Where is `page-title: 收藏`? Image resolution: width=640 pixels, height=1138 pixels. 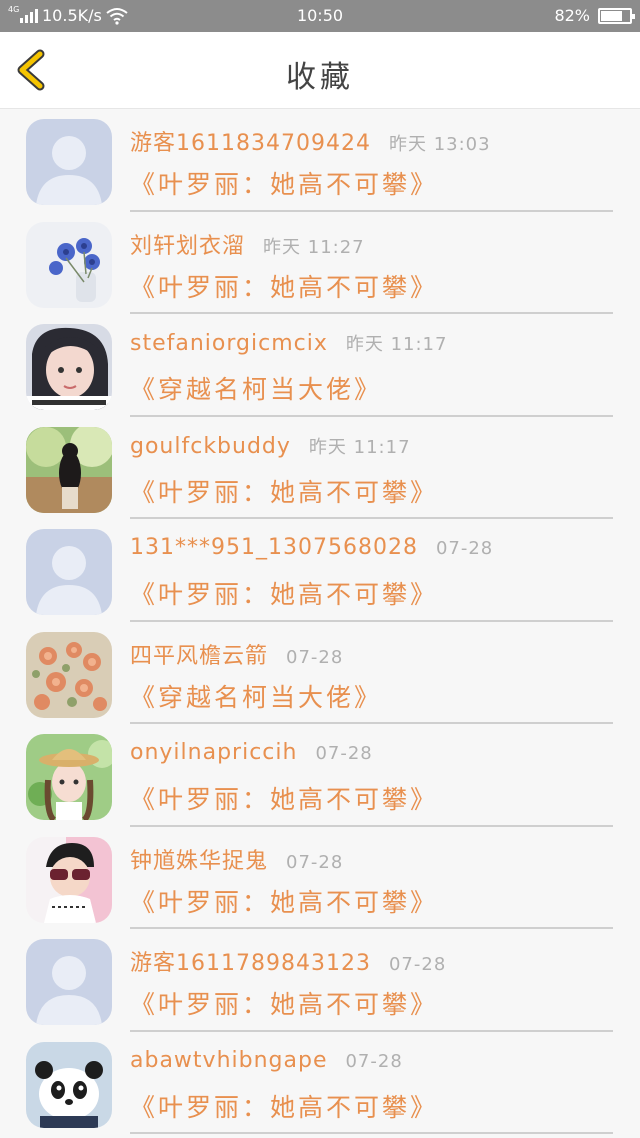 page-title: 收藏 is located at coordinates (320, 77).